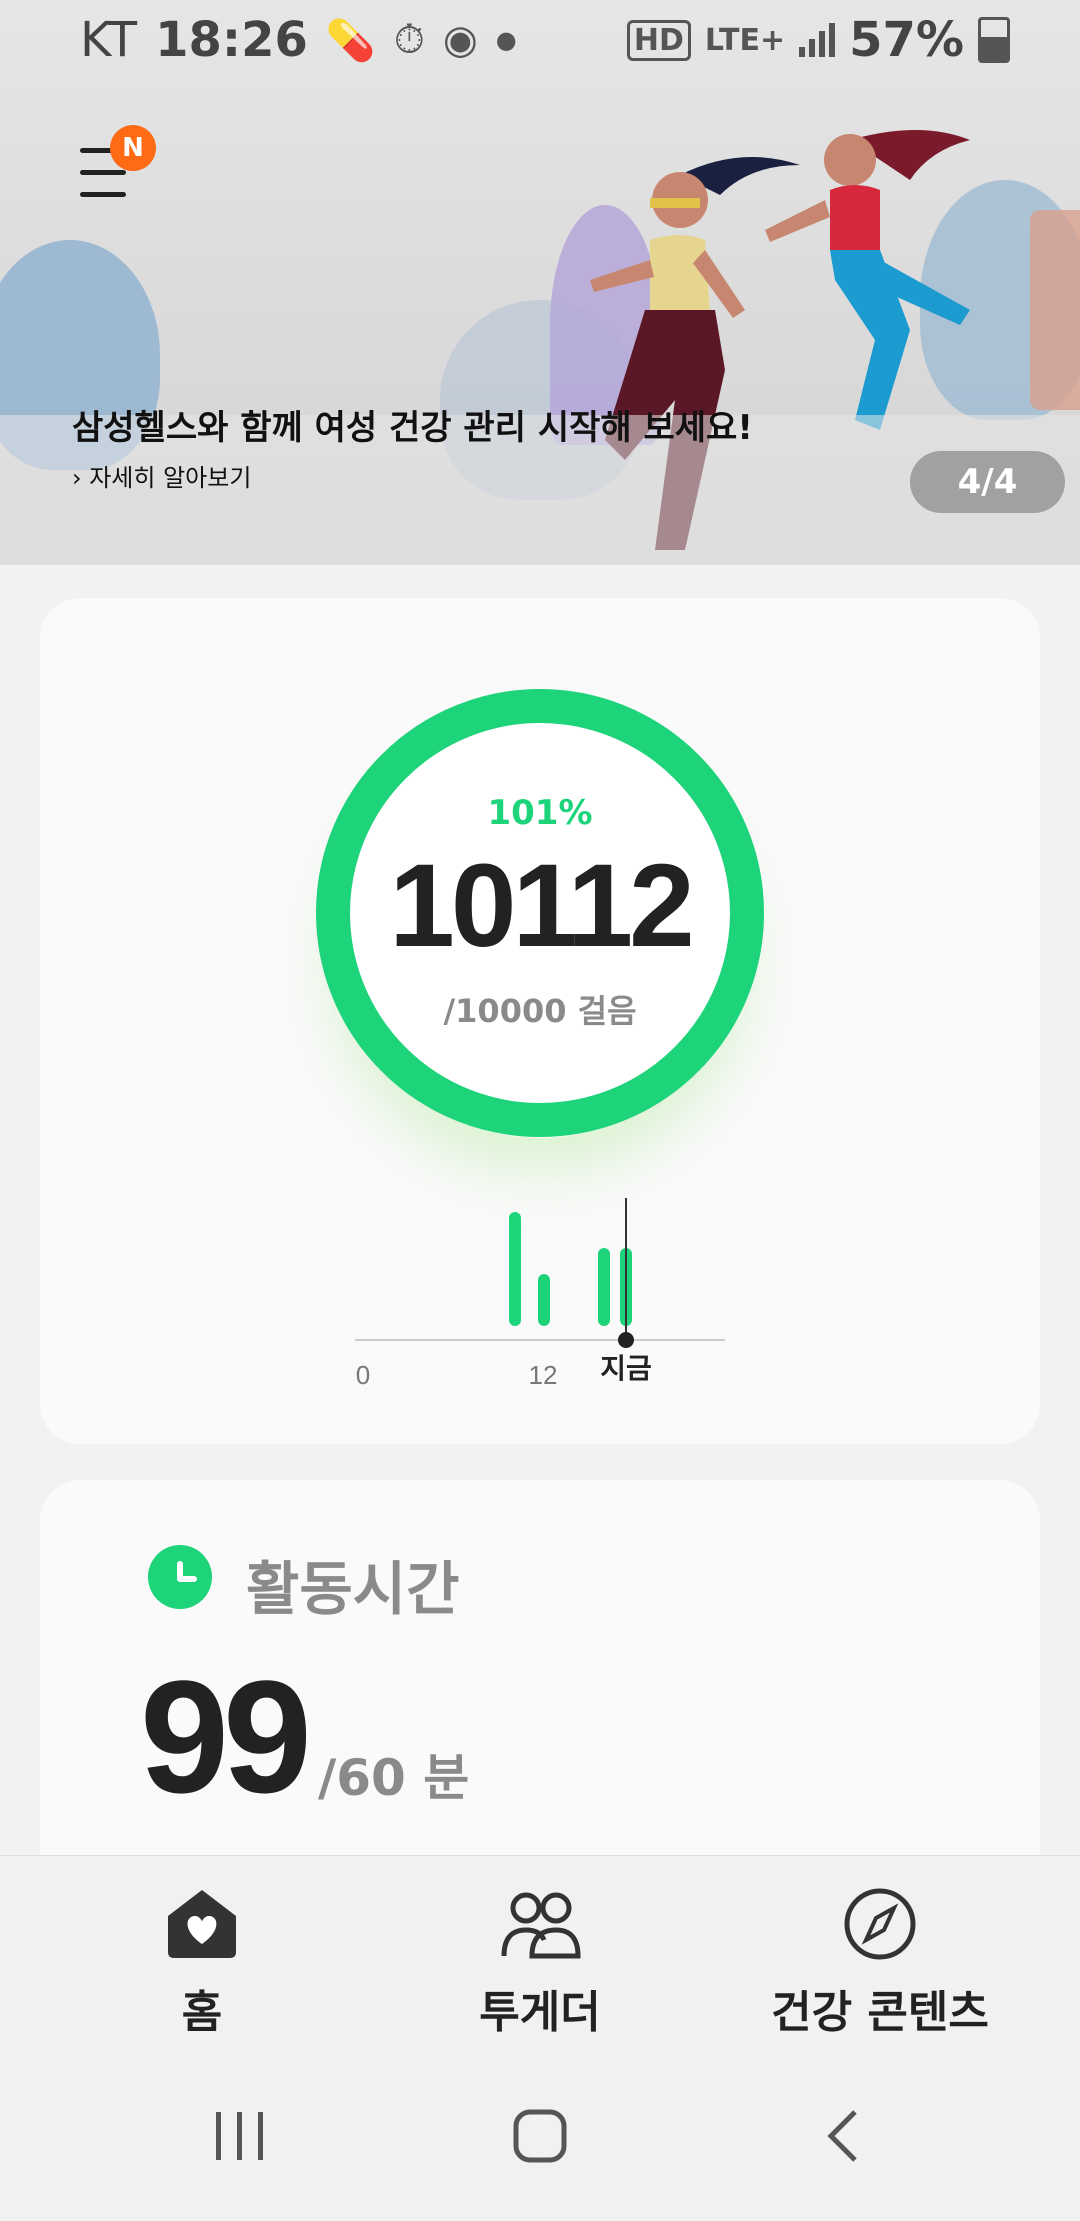 This screenshot has height=2221, width=1080. Describe the element at coordinates (1055, 310) in the screenshot. I see `plant-illustration` at that location.